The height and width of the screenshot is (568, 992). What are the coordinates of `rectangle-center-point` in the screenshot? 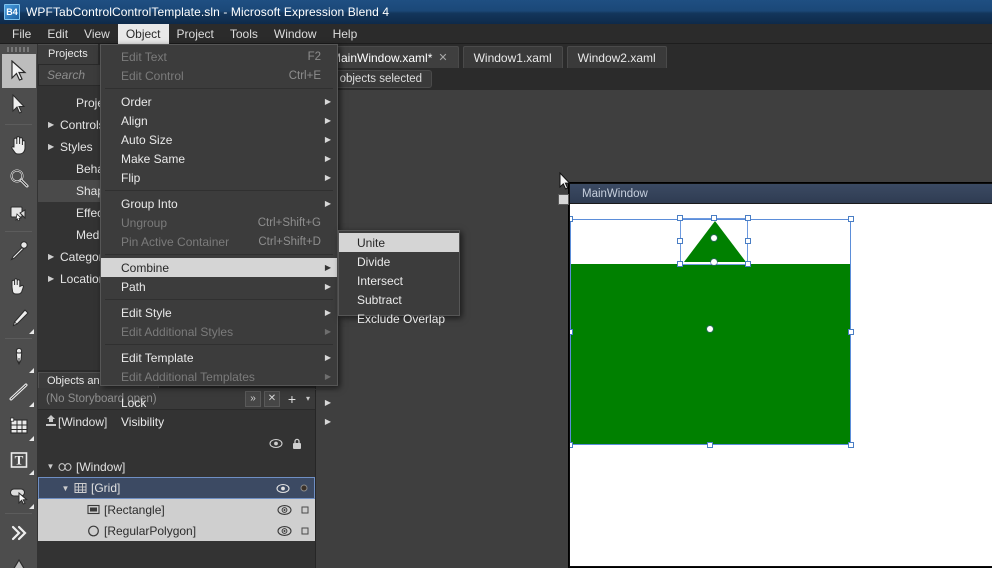 It's located at (710, 329).